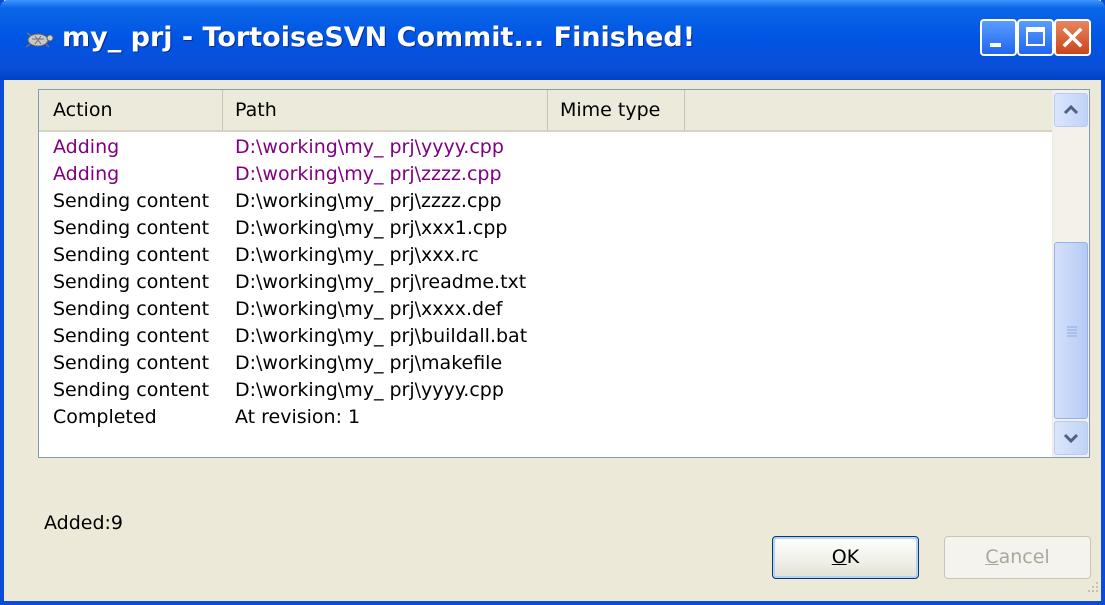 The image size is (1105, 605). I want to click on scroll-up-button, so click(1071, 110).